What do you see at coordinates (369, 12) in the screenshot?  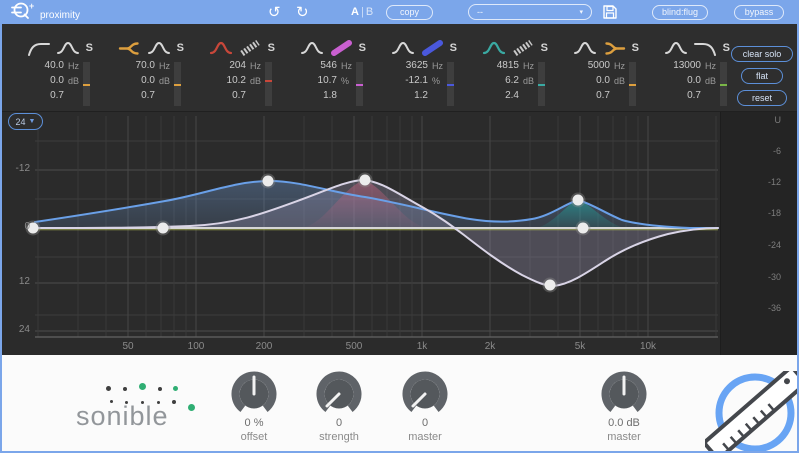 I see `ab-b: B` at bounding box center [369, 12].